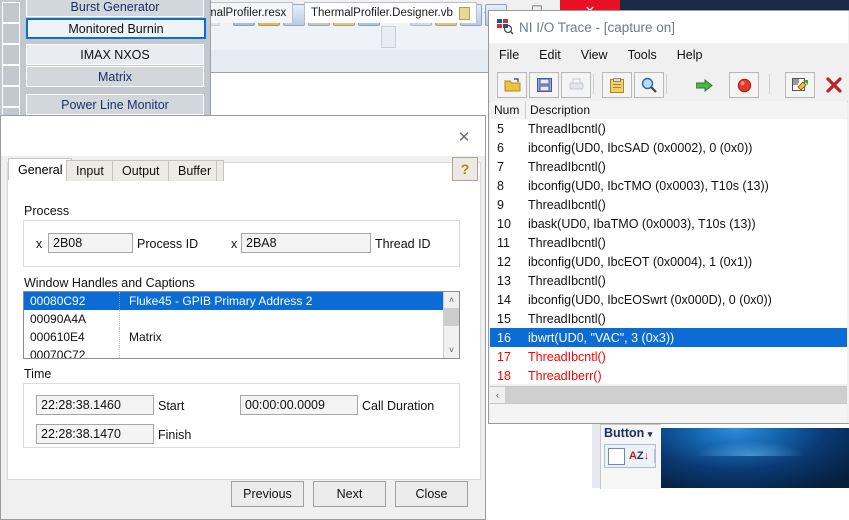  I want to click on call-duration-label: Call Duration, so click(398, 406).